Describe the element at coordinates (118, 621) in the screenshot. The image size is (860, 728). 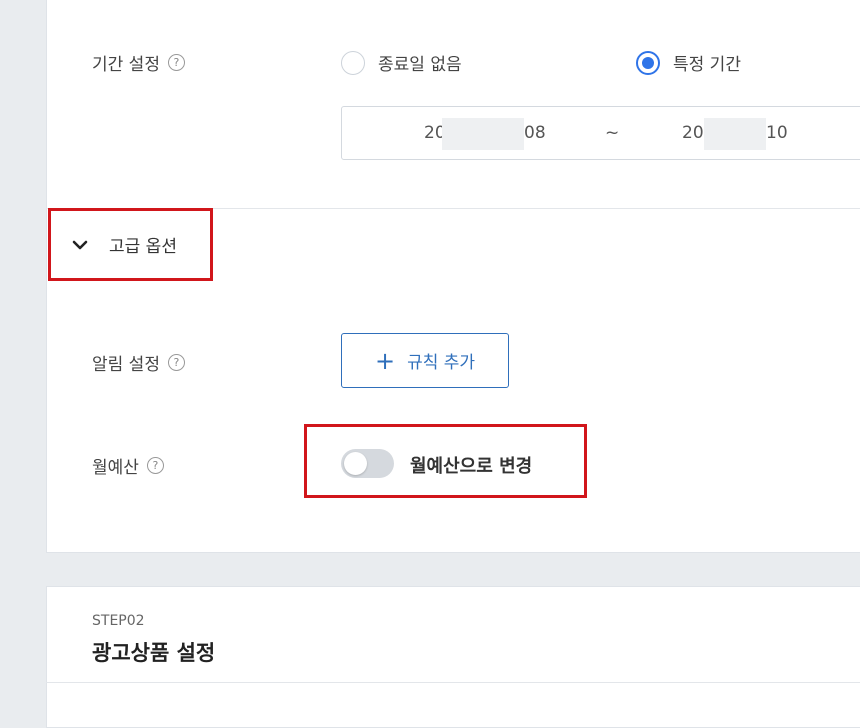
I see `step-number: STEP02` at that location.